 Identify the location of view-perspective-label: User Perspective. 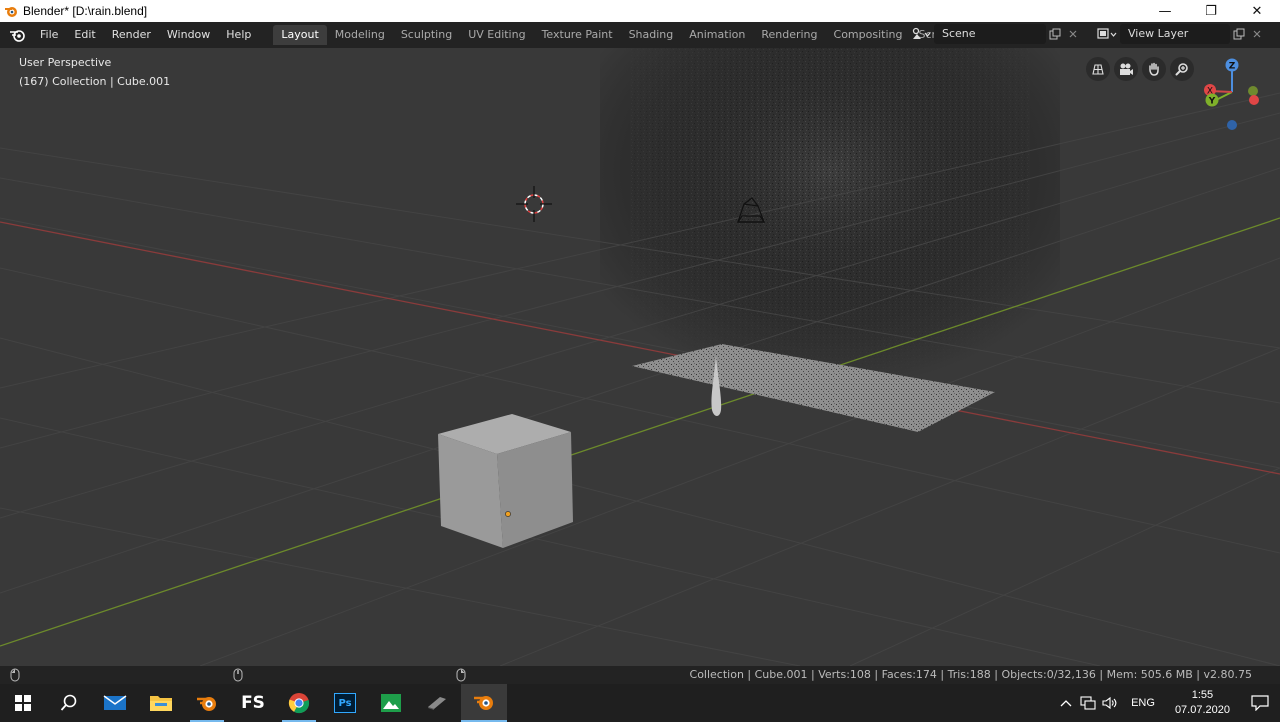
(65, 62).